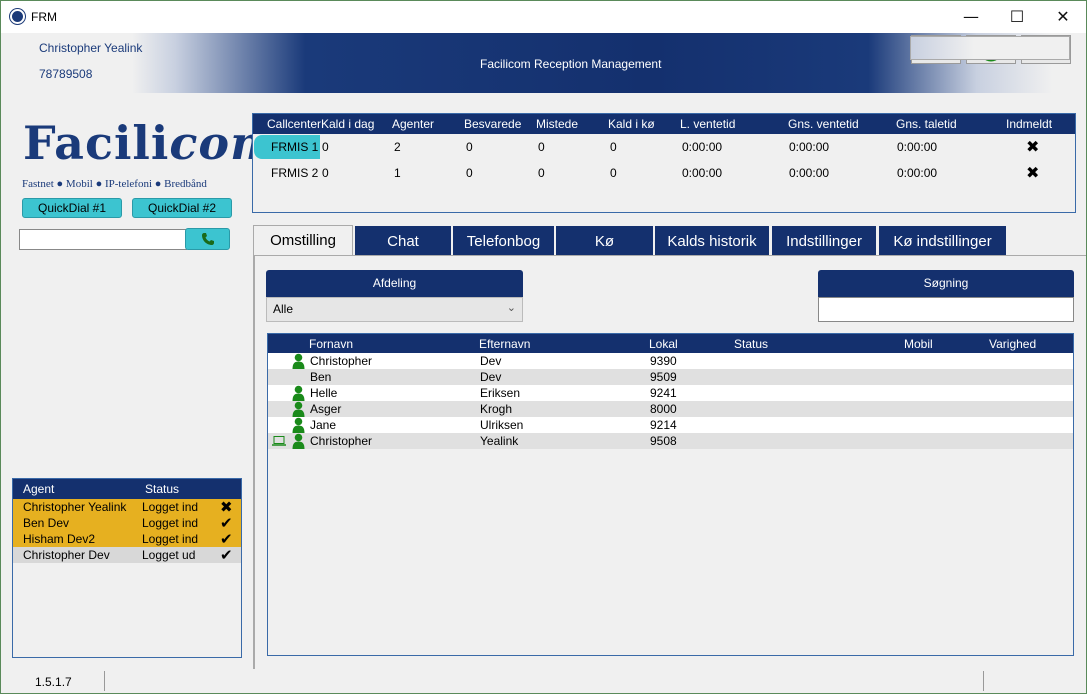 Image resolution: width=1087 pixels, height=694 pixels. I want to click on agent-name: Christopher Yealink, so click(75, 507).